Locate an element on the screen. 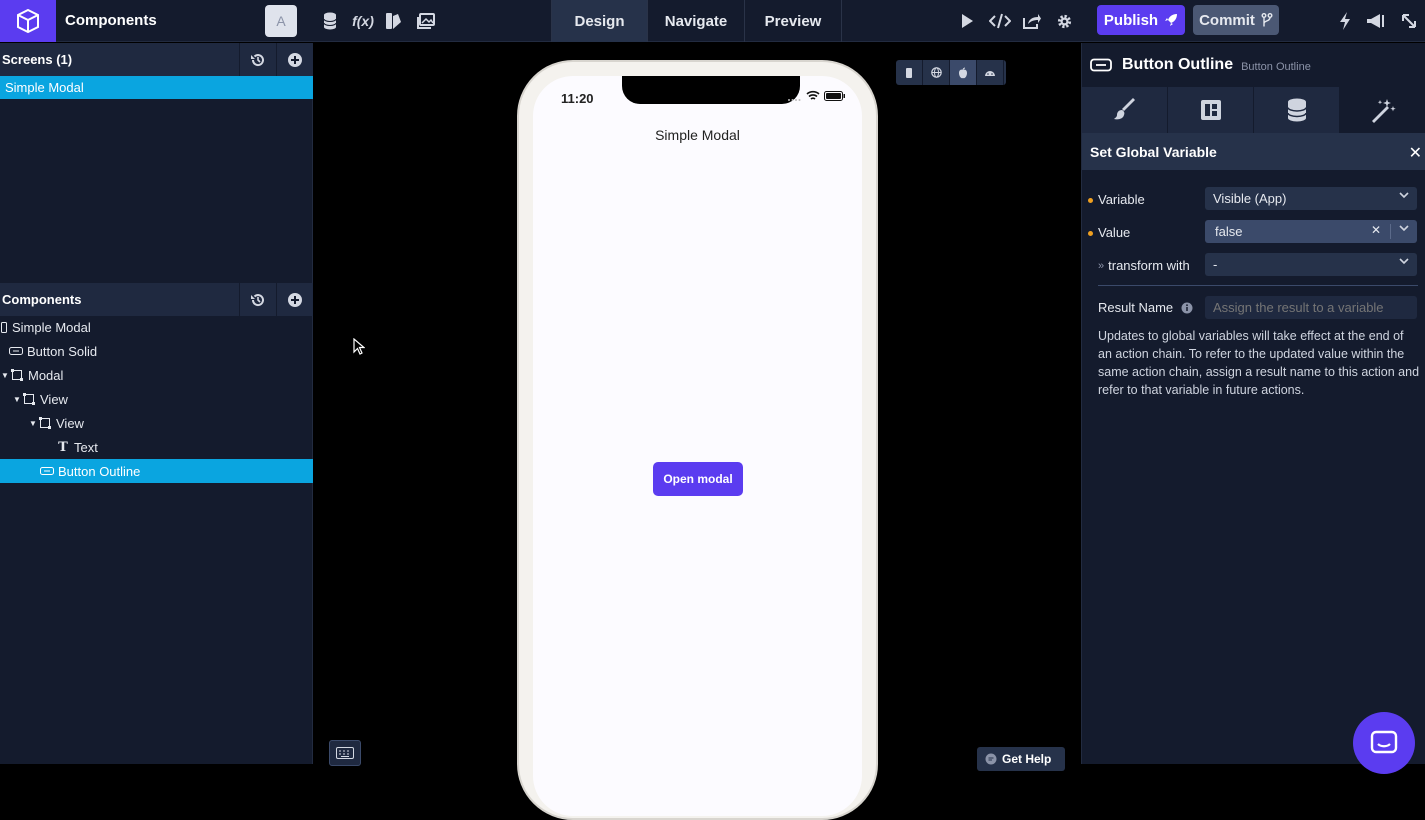 Image resolution: width=1425 pixels, height=820 pixels. action-header: Set Global Variable ✕ is located at coordinates (1253, 151).